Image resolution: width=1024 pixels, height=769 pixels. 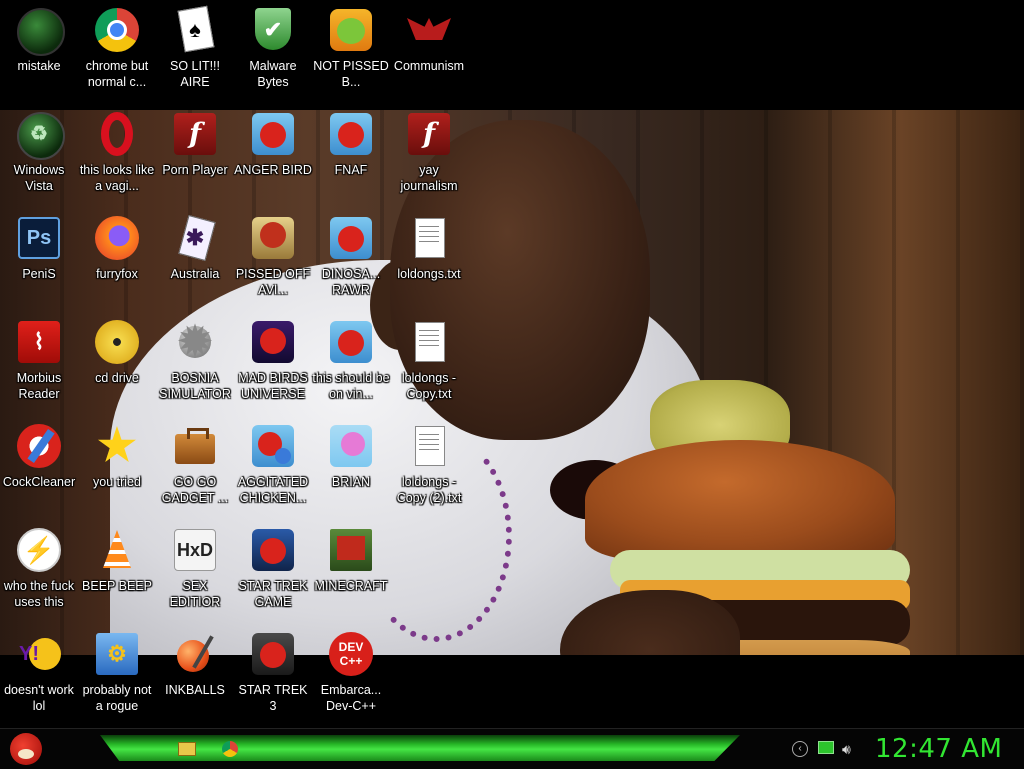 I want to click on icon-label: FNAF, so click(x=351, y=170).